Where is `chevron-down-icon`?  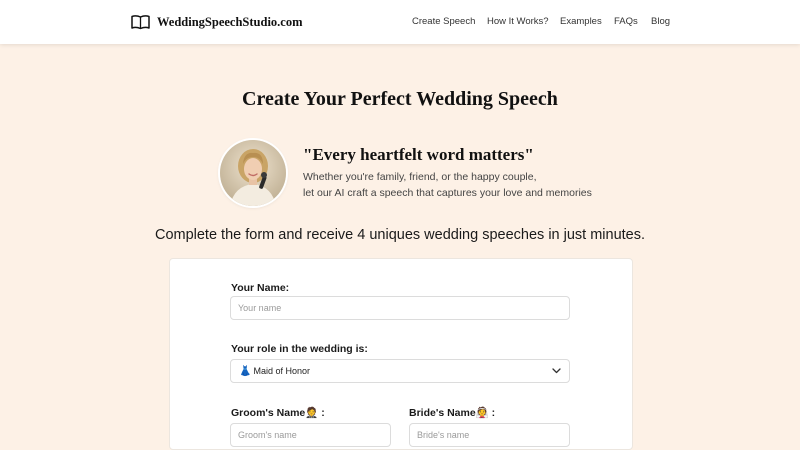 chevron-down-icon is located at coordinates (556, 371).